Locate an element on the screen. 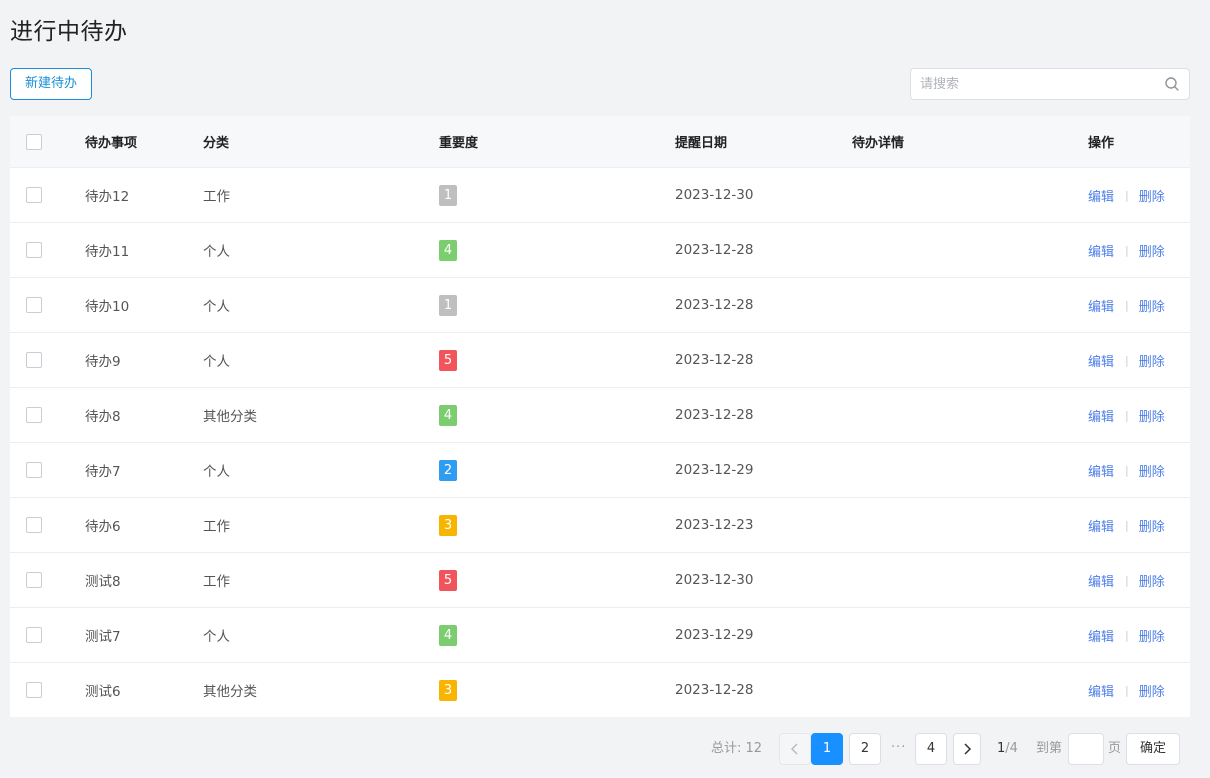 This screenshot has height=778, width=1210. goto-confirm-button: 确定 is located at coordinates (1153, 749).